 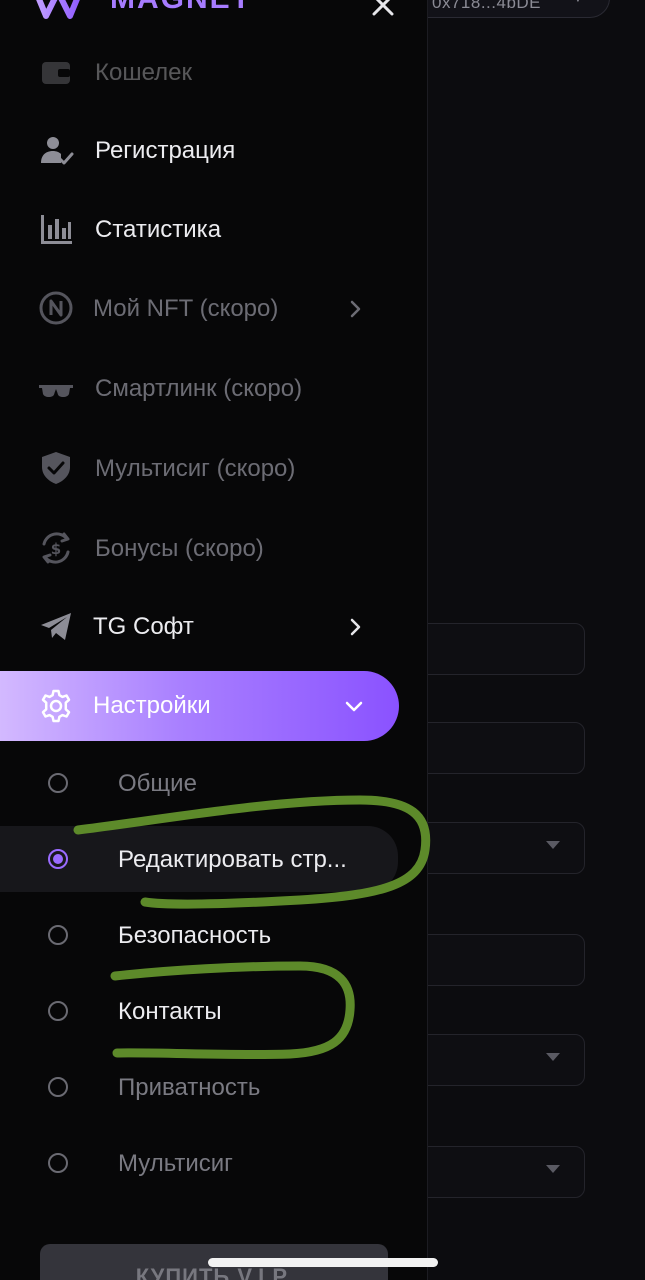 What do you see at coordinates (214, 625) in the screenshot?
I see `menu-item-tg-soft: TG Софт` at bounding box center [214, 625].